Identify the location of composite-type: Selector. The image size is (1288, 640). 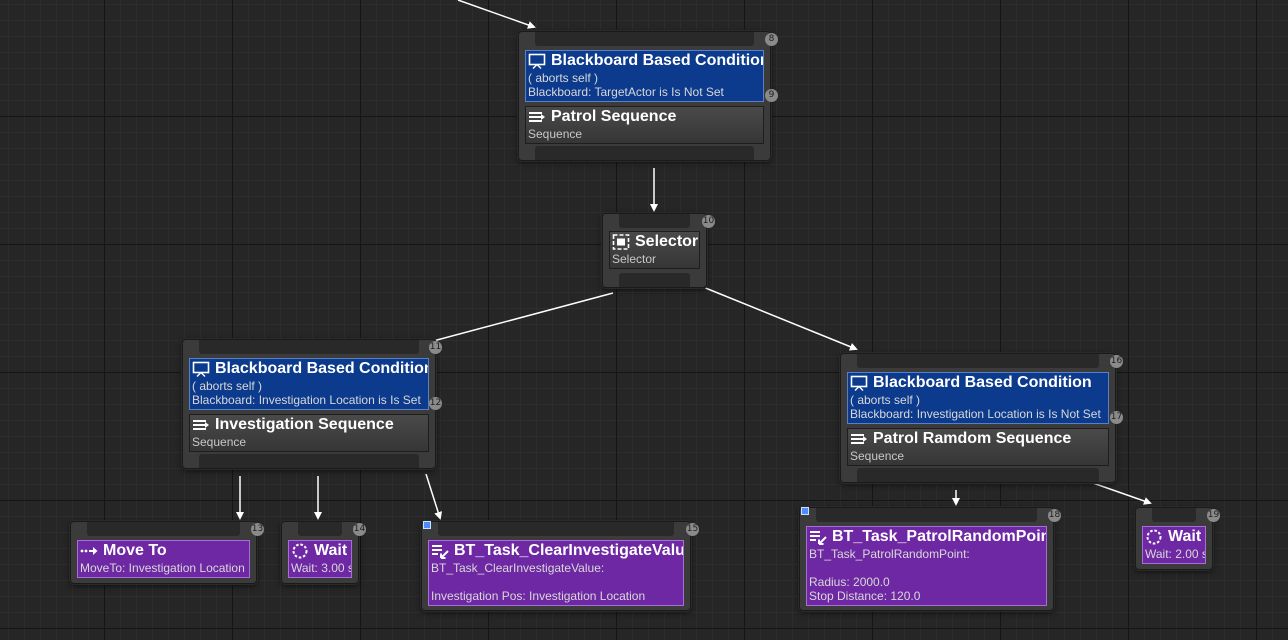
(634, 259).